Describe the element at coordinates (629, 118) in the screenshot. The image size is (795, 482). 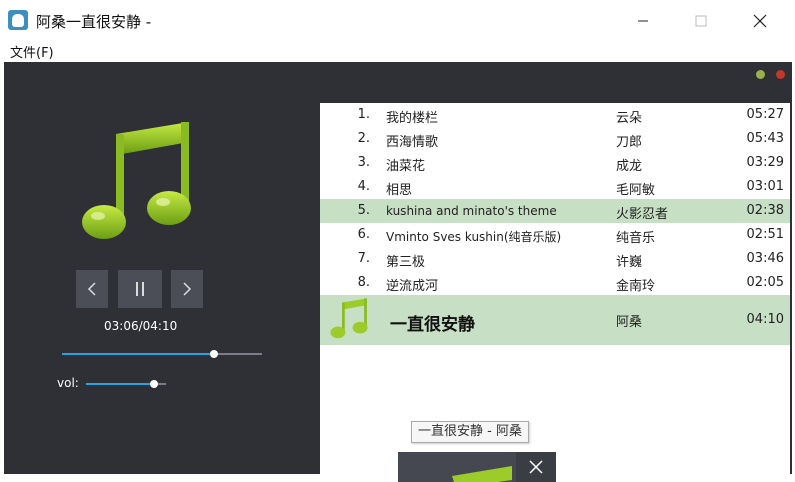
I see `track-artist: 云朵` at that location.